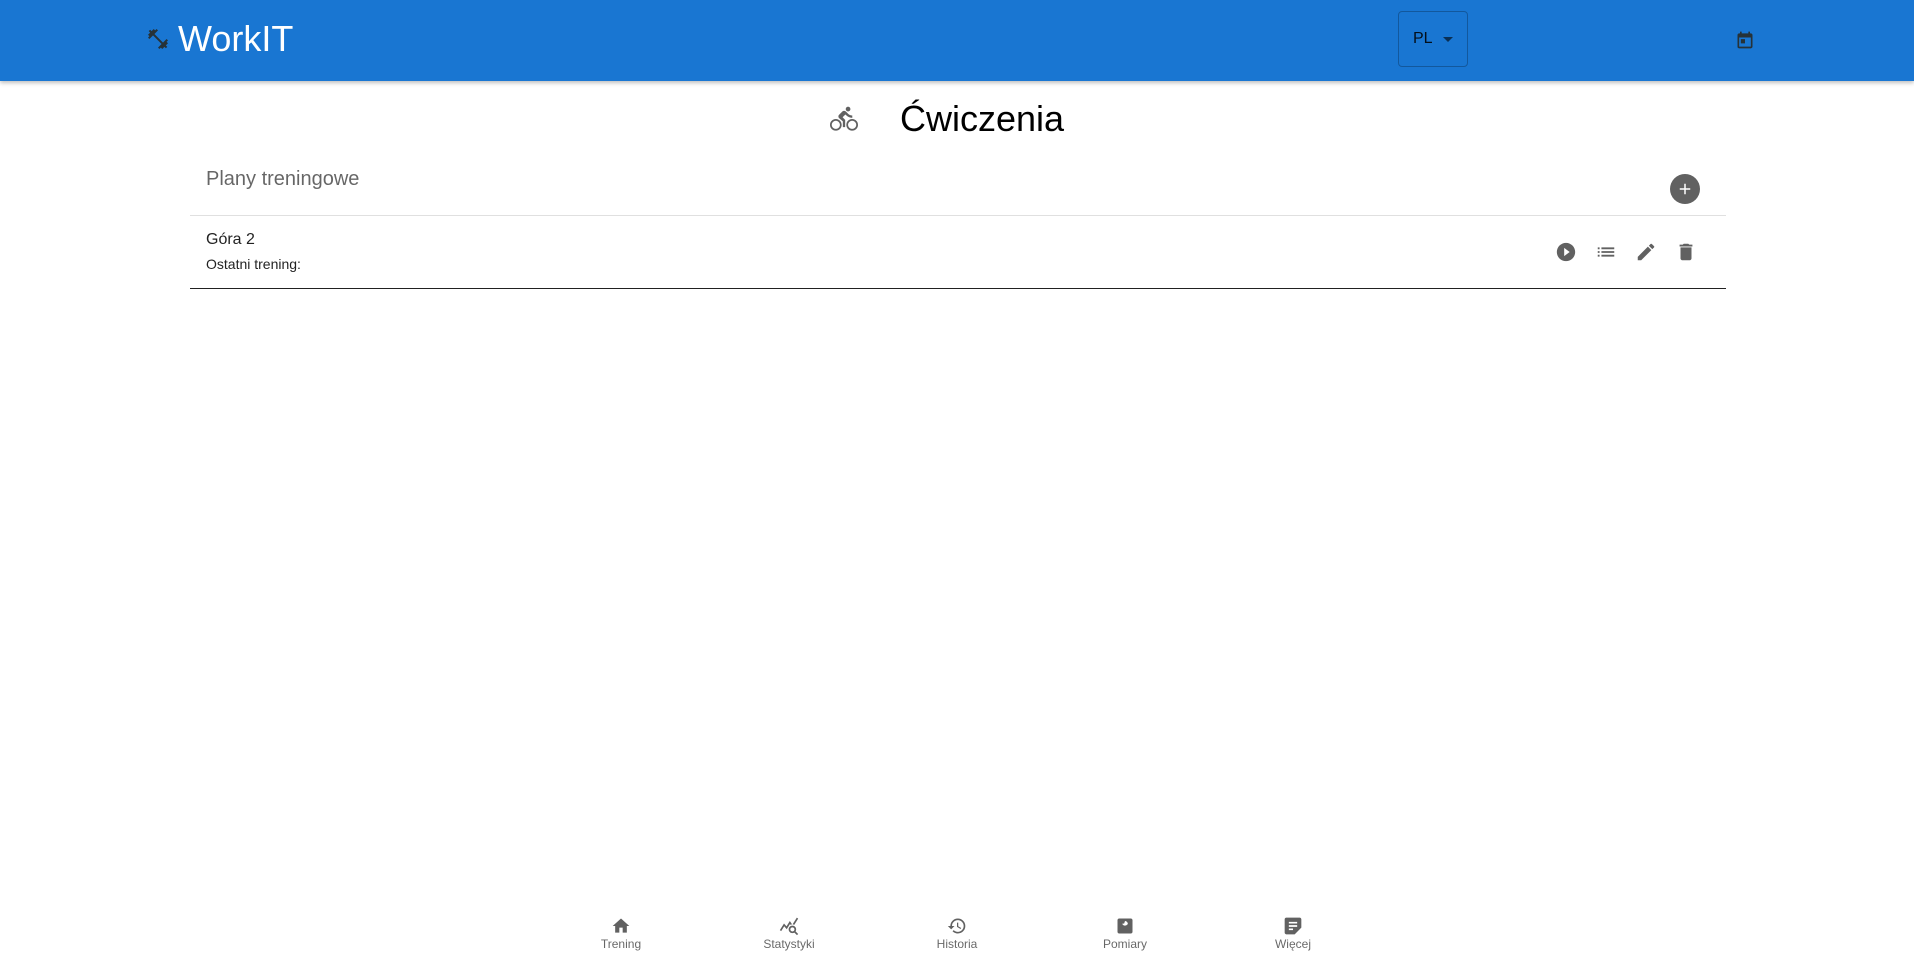  What do you see at coordinates (621, 926) in the screenshot?
I see `home-icon` at bounding box center [621, 926].